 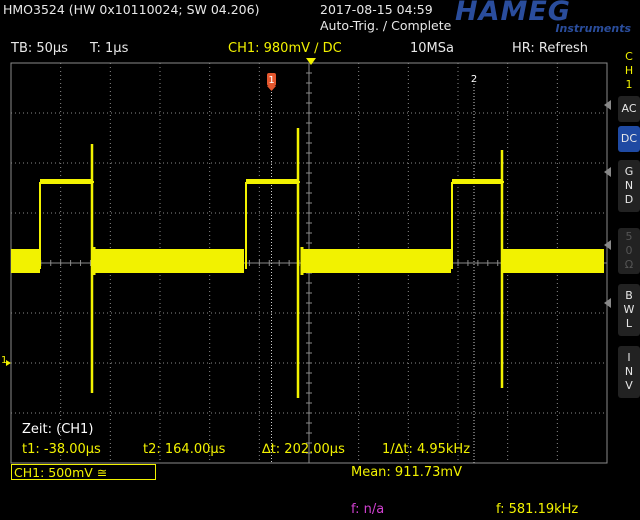 What do you see at coordinates (629, 139) in the screenshot?
I see `coupling-dc-button: DC` at bounding box center [629, 139].